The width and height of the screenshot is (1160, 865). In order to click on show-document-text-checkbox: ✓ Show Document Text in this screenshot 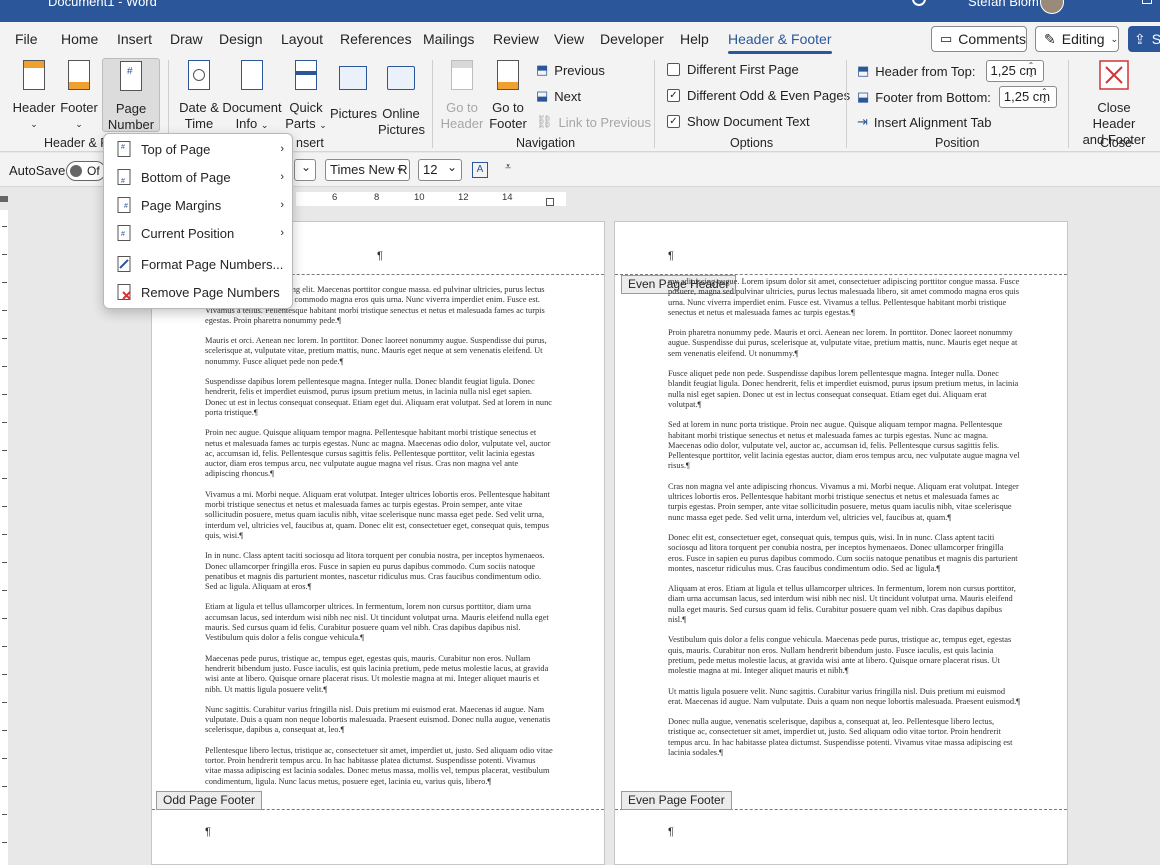, I will do `click(738, 121)`.